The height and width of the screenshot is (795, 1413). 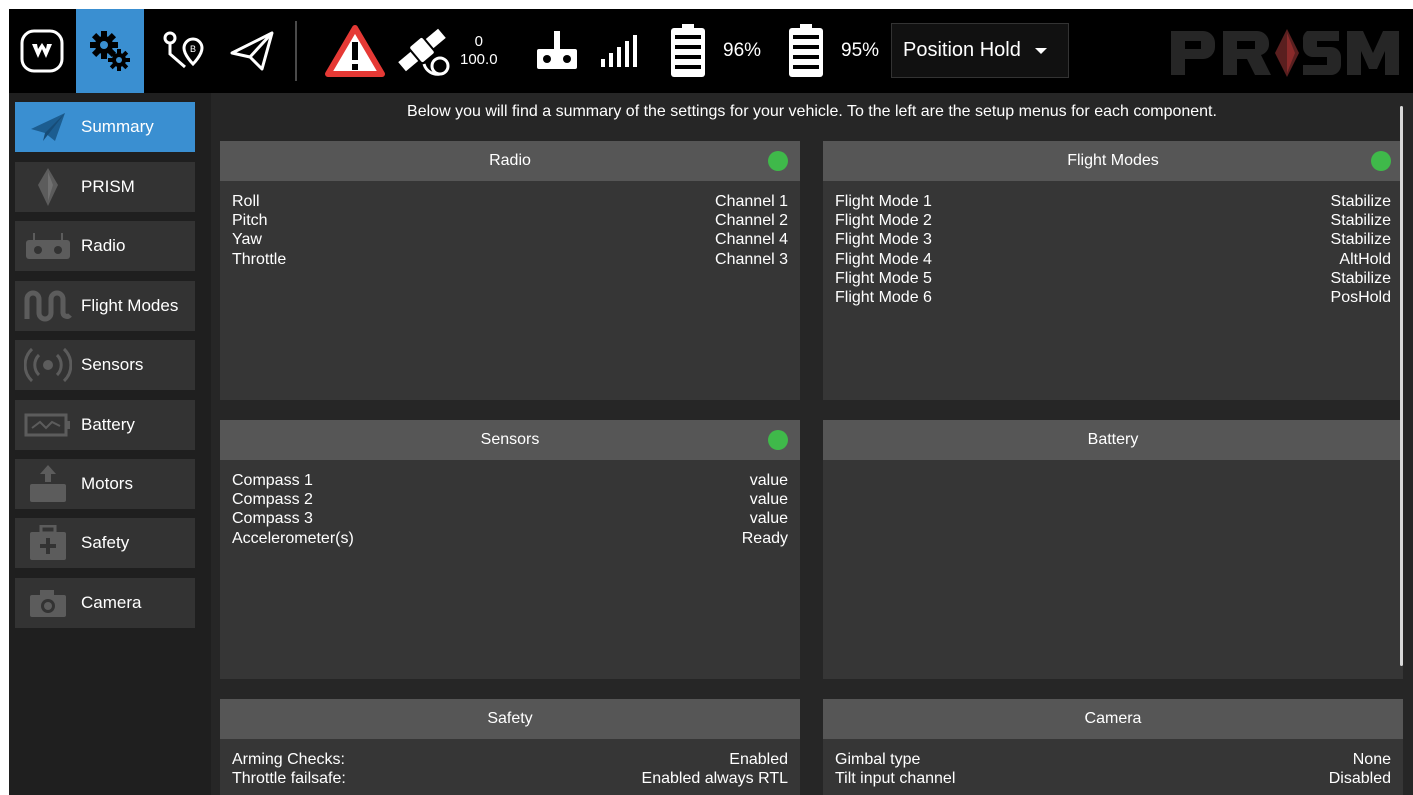 I want to click on sidebar-item-label: Flight Modes, so click(x=130, y=305).